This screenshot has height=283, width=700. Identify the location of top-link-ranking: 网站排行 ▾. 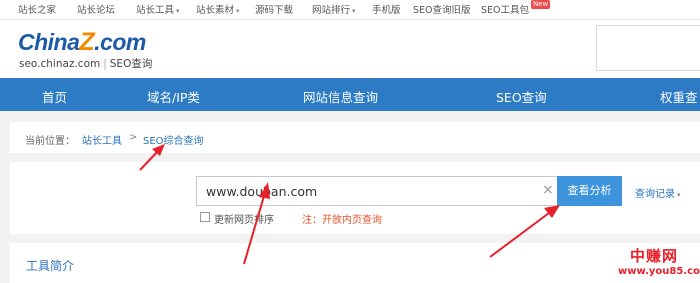
(334, 9).